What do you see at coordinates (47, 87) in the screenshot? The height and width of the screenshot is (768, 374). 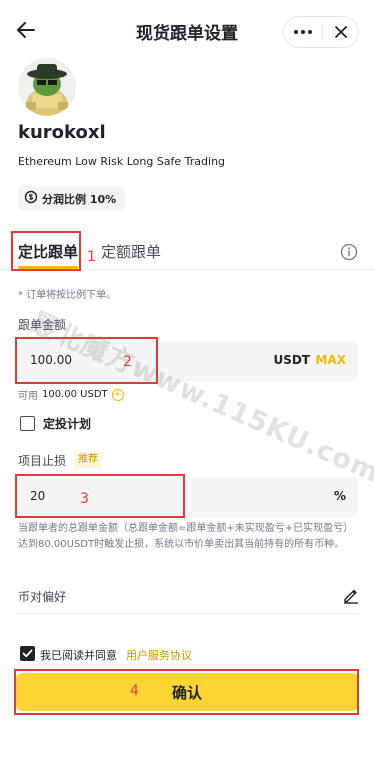 I see `avatar` at bounding box center [47, 87].